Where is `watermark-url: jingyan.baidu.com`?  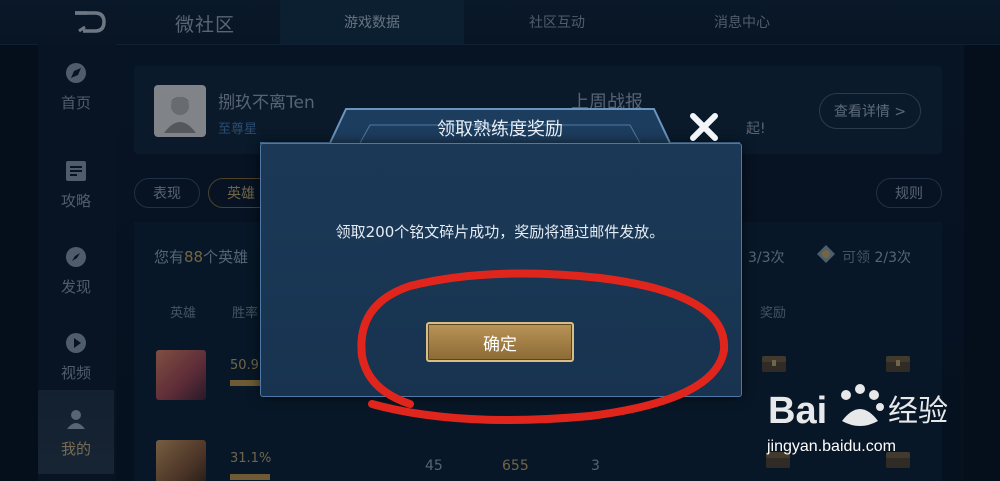 watermark-url: jingyan.baidu.com is located at coordinates (831, 446).